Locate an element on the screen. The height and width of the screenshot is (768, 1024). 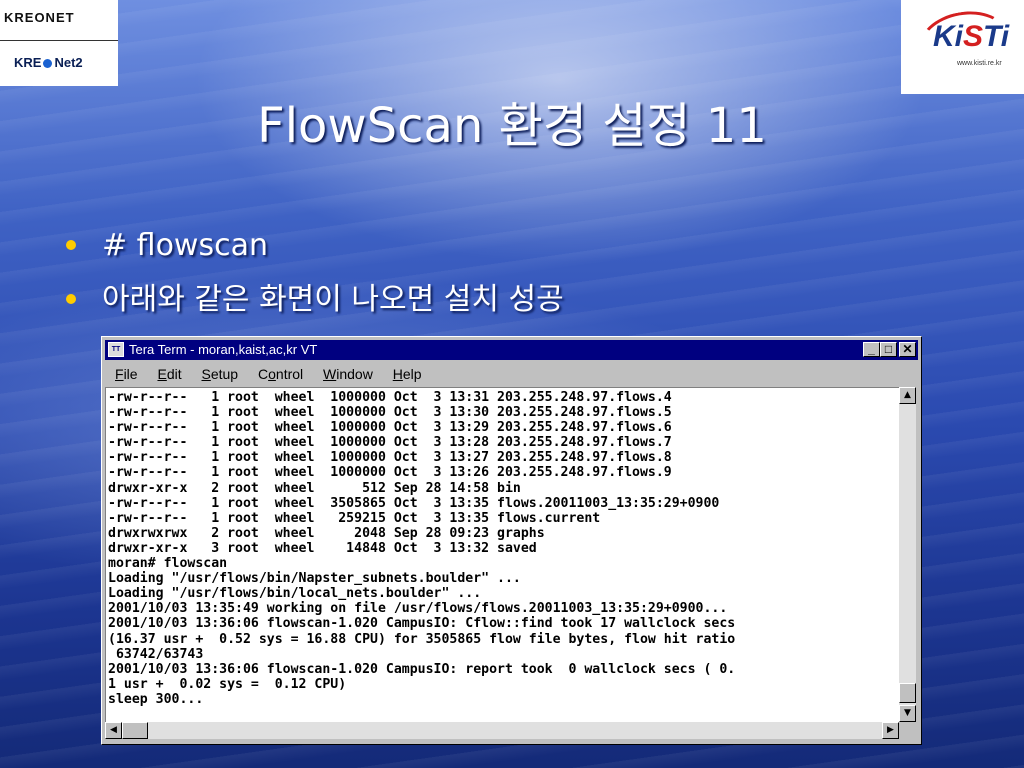
globe-icon is located at coordinates (48, 64).